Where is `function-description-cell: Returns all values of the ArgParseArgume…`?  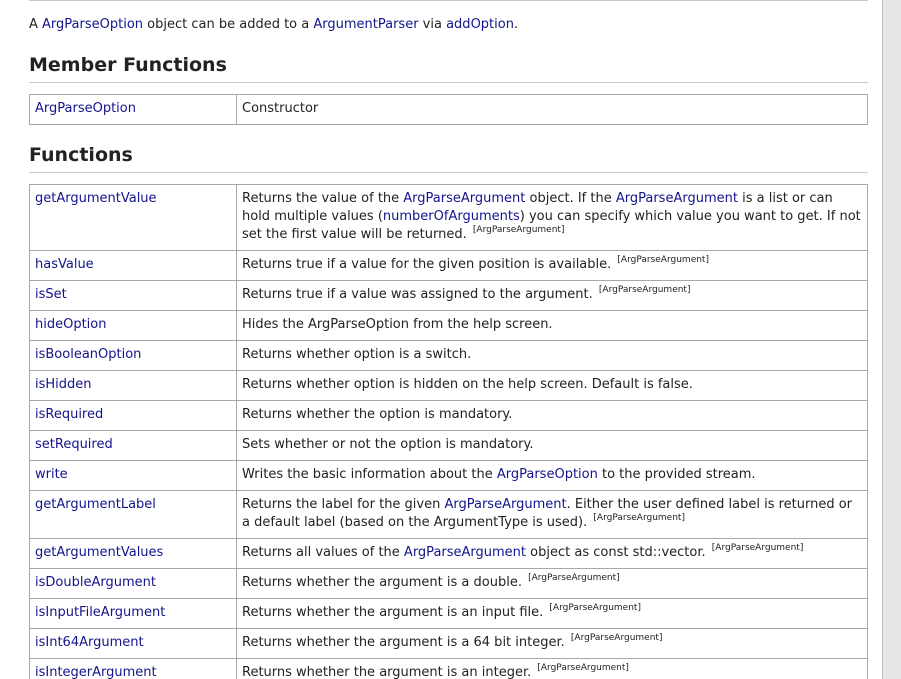
function-description-cell: Returns all values of the ArgParseArgume… is located at coordinates (552, 553).